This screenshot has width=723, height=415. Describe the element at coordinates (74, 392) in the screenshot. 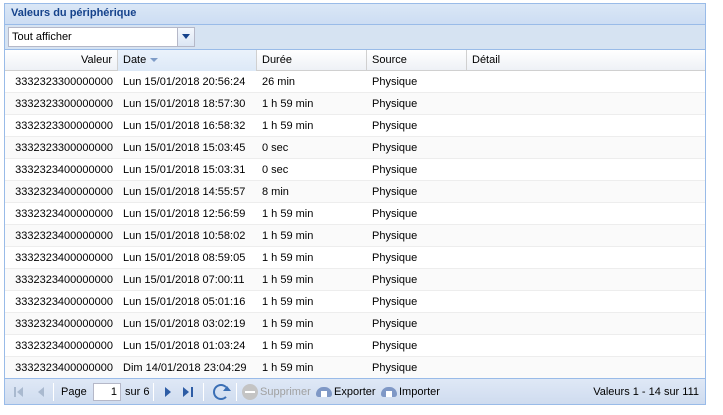

I see `page-label: Page` at that location.